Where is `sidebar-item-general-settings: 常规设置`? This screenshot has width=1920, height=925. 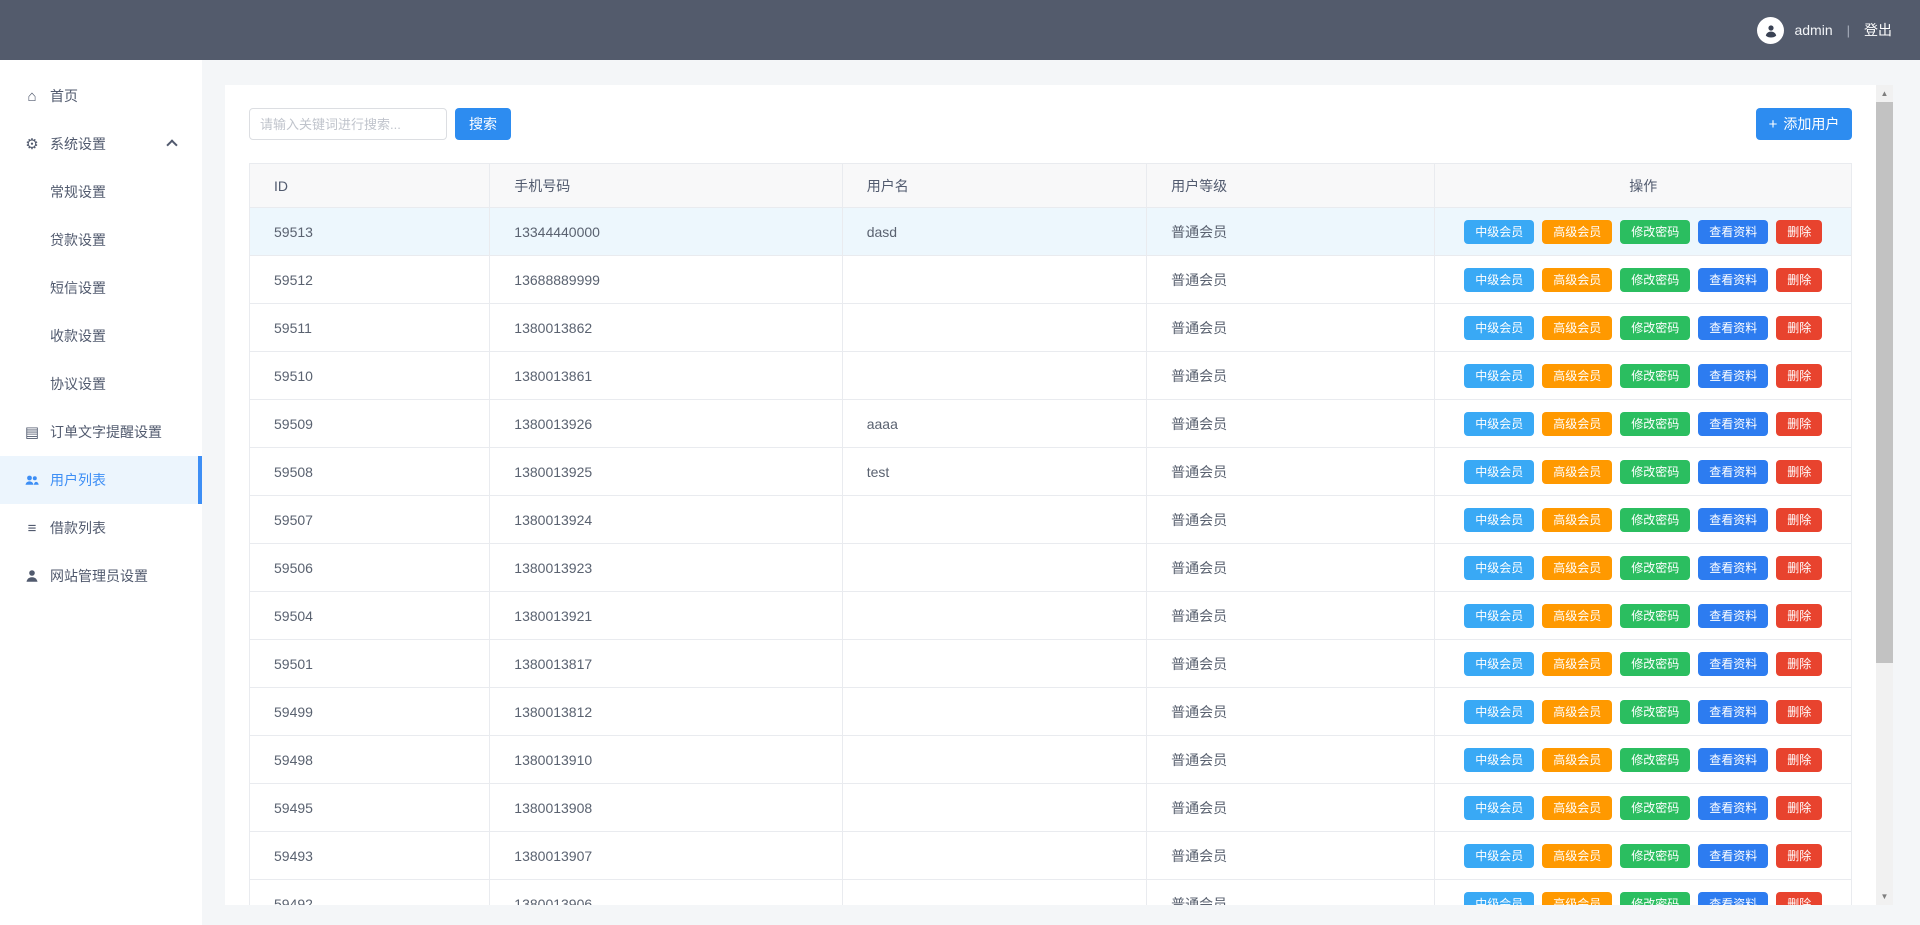 sidebar-item-general-settings: 常规设置 is located at coordinates (101, 192).